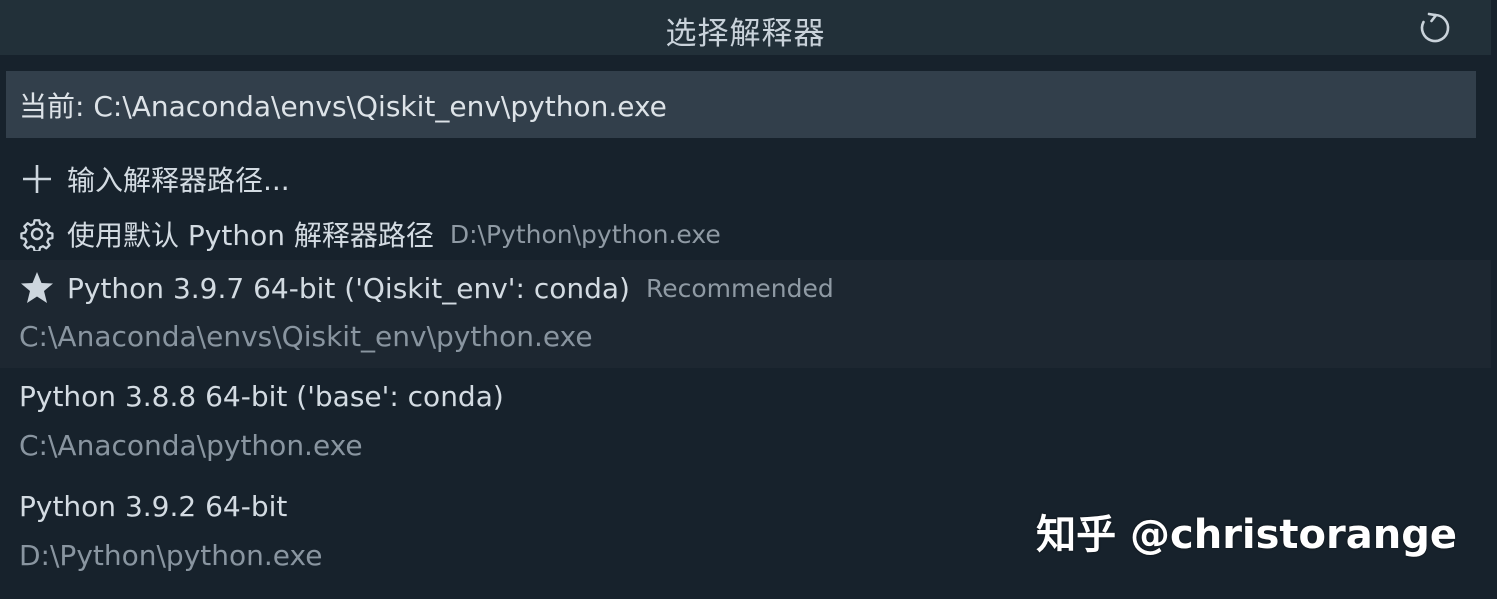 The height and width of the screenshot is (599, 1497). I want to click on interpreter-path-input, so click(741, 104).